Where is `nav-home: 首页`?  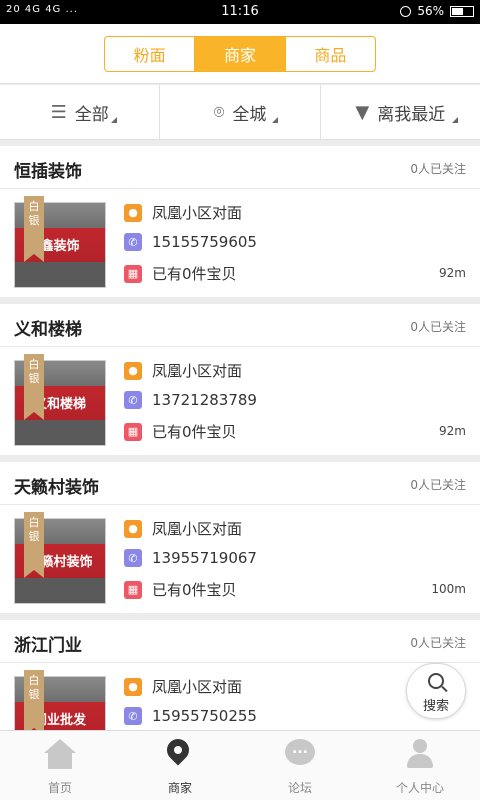
nav-home: 首页 is located at coordinates (60, 765).